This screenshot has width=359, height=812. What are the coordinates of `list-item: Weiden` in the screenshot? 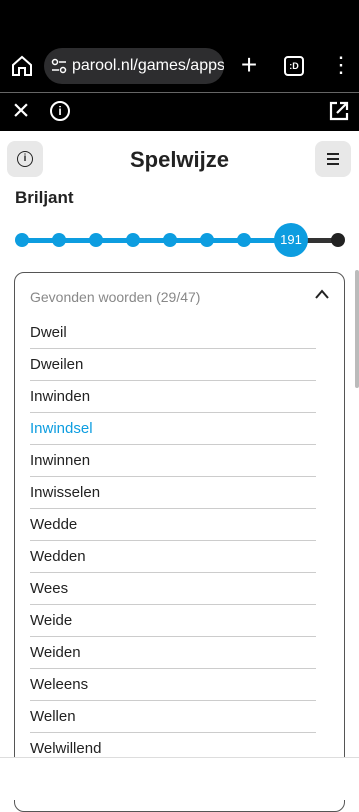 It's located at (173, 653).